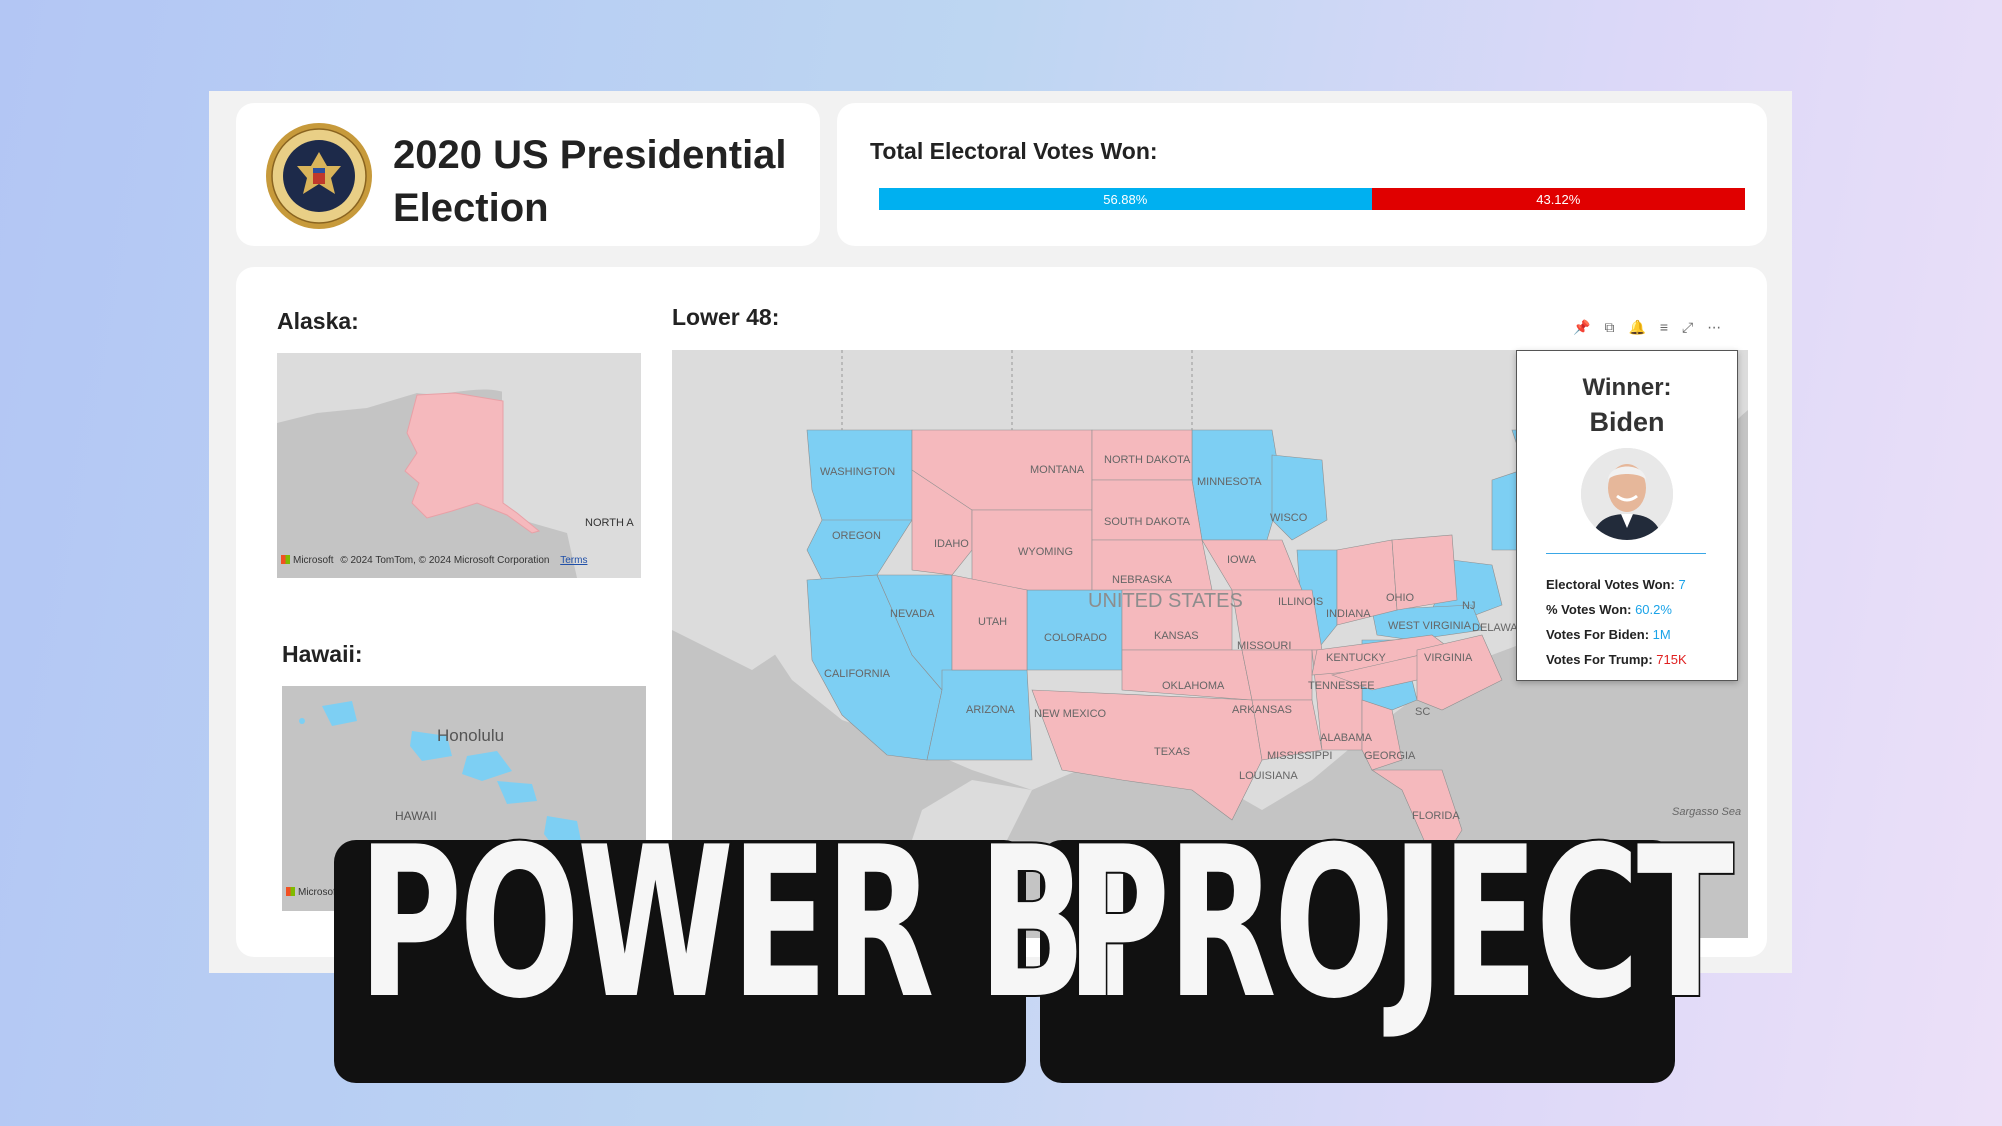 The height and width of the screenshot is (1126, 2002). Describe the element at coordinates (1356, 658) in the screenshot. I see `map-place-kentucky: KENTUCKY` at that location.